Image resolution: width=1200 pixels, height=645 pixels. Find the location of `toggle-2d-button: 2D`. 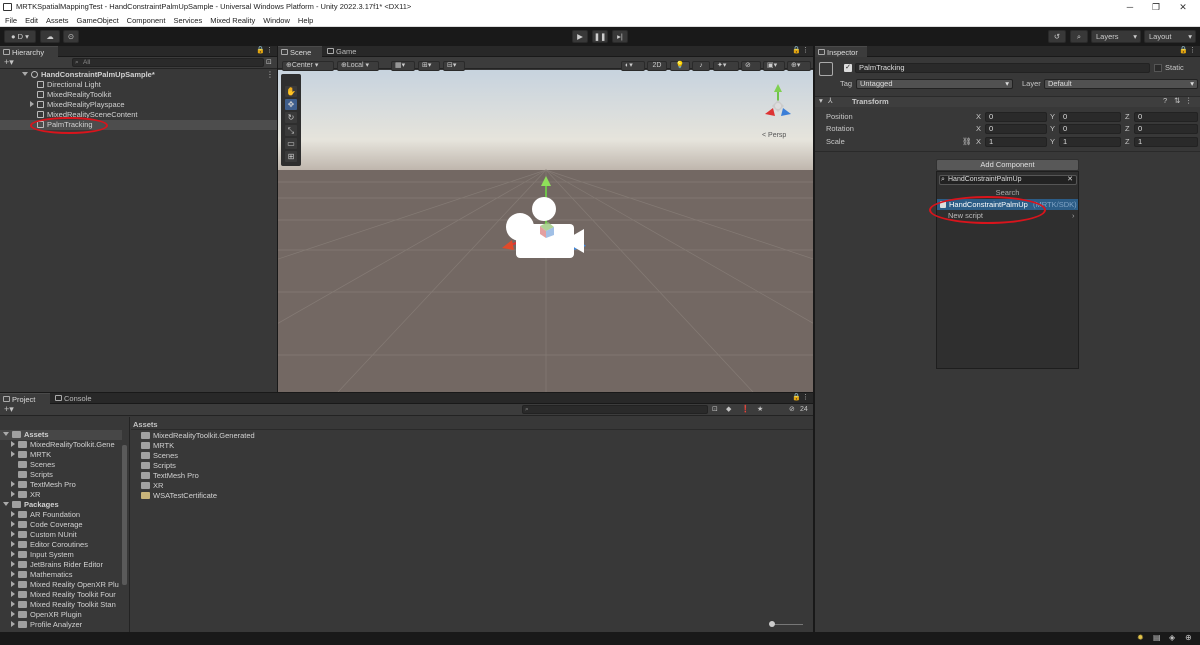

toggle-2d-button: 2D is located at coordinates (657, 66).